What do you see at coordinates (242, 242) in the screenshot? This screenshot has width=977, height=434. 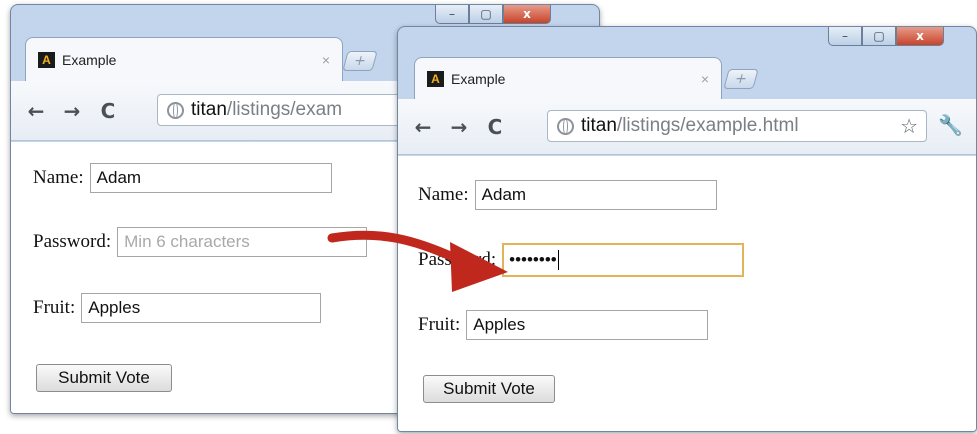 I see `password-input: Min 6 characters` at bounding box center [242, 242].